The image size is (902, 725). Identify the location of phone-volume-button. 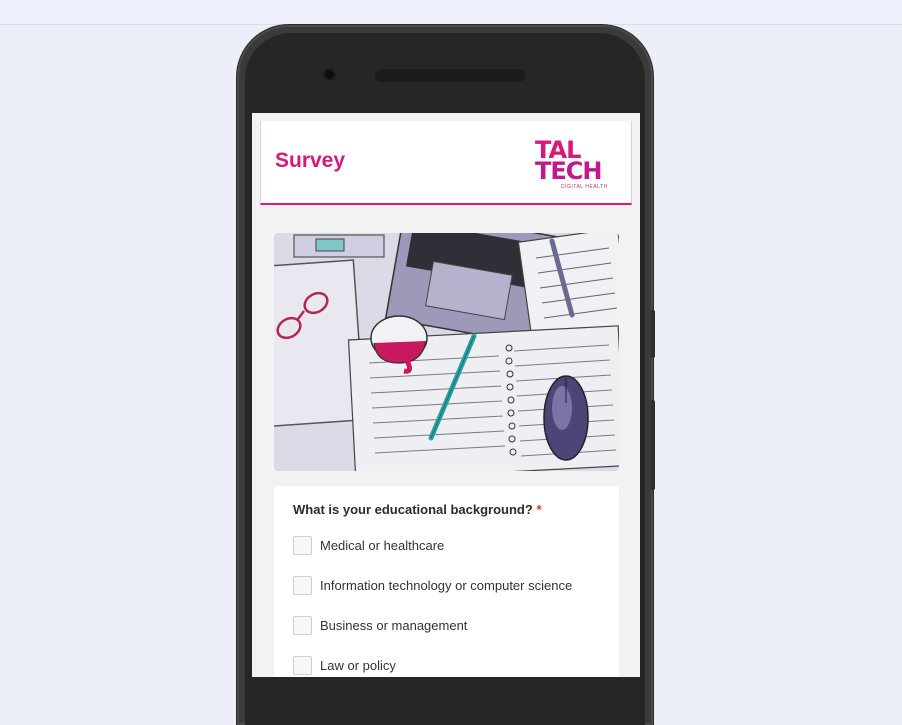
(653, 445).